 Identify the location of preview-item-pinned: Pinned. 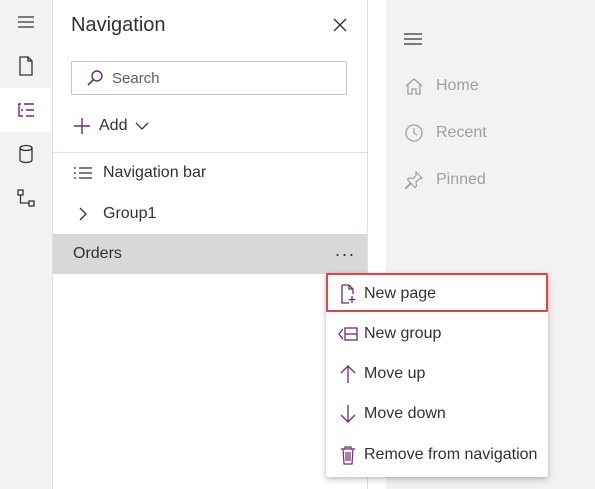
(445, 180).